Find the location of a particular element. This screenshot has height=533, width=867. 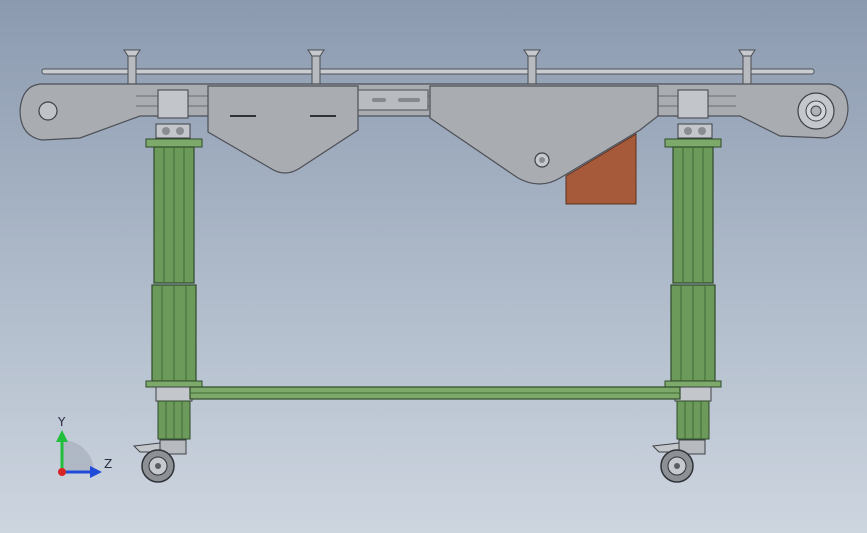

x-axis-dot is located at coordinates (62, 472).